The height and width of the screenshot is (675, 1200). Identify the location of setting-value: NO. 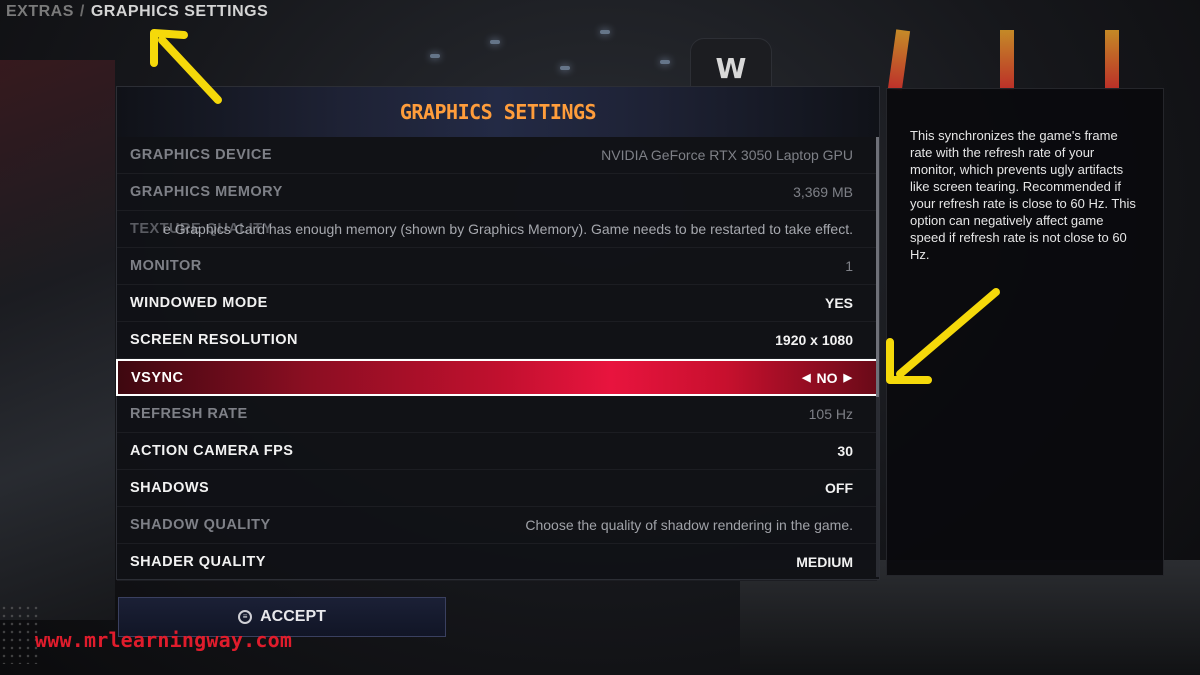
(827, 377).